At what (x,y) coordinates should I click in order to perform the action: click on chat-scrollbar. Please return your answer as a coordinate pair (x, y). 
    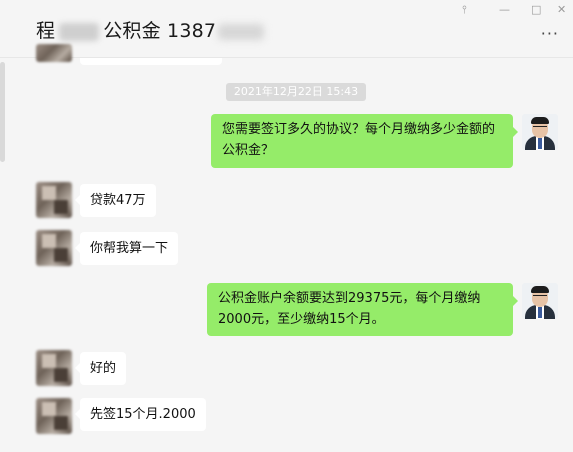
    Looking at the image, I should click on (2, 112).